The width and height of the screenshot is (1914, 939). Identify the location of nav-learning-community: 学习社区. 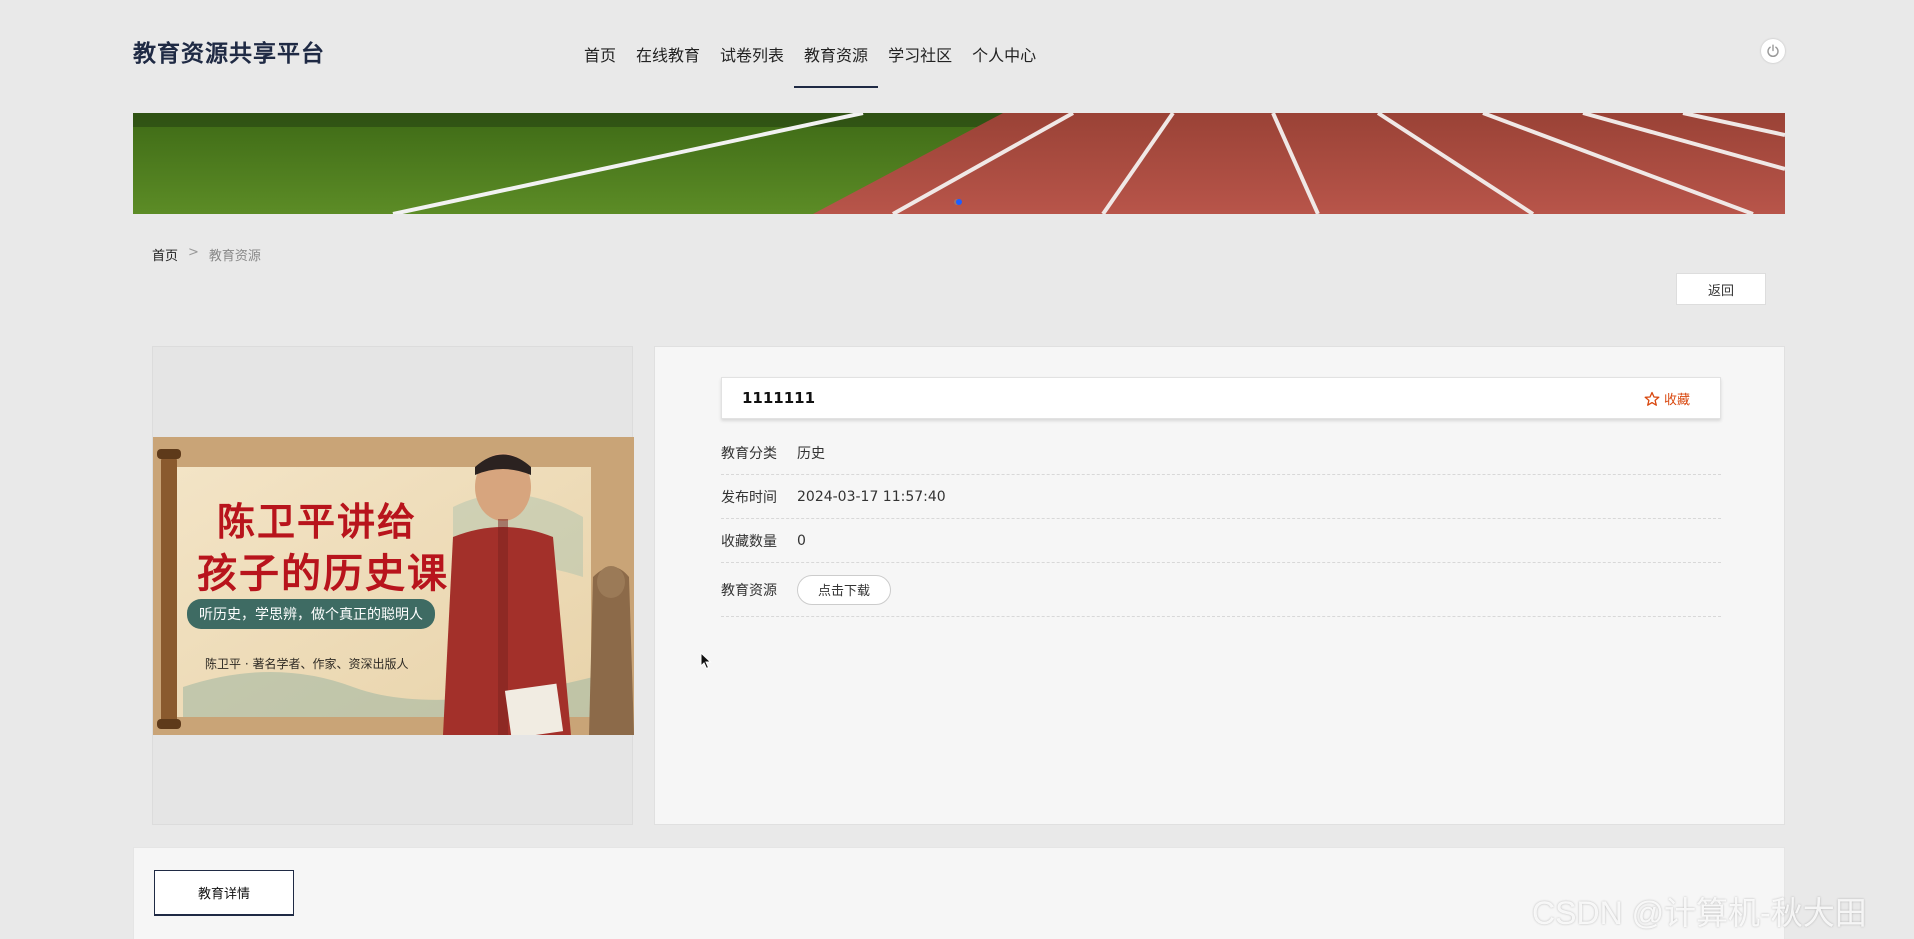
(920, 59).